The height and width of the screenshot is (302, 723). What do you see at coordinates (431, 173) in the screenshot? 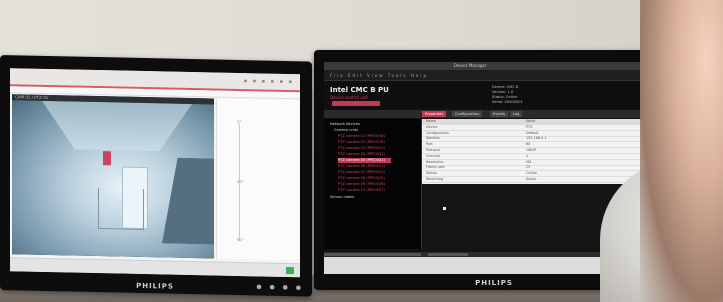
I see `property-key: Status` at bounding box center [431, 173].